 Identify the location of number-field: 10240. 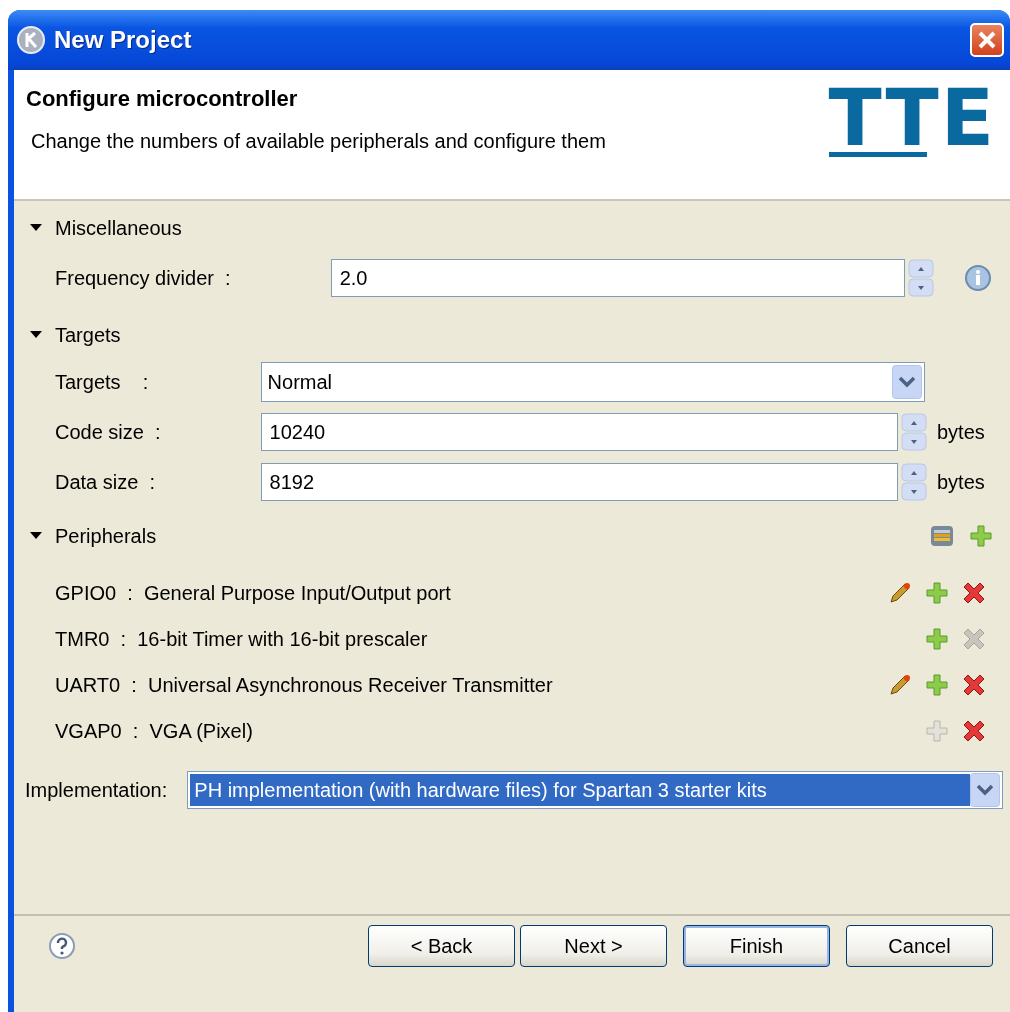
(579, 432).